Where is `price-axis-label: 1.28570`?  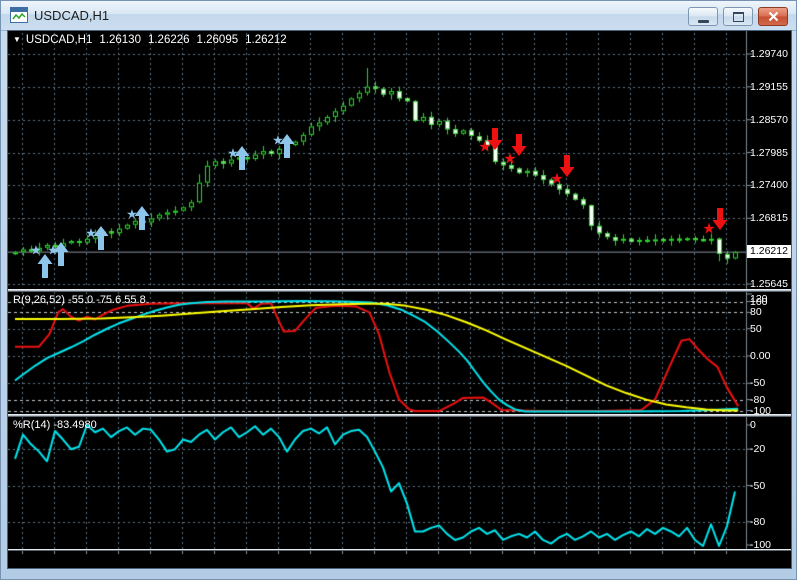 price-axis-label: 1.28570 is located at coordinates (769, 119).